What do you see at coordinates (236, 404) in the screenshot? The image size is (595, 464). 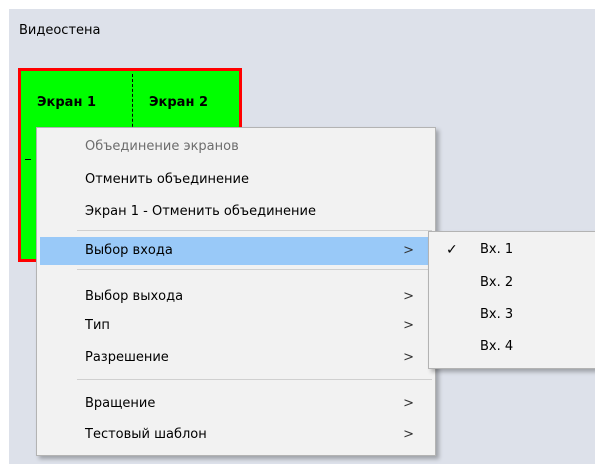 I see `menu-item-rotation: Вращение >` at bounding box center [236, 404].